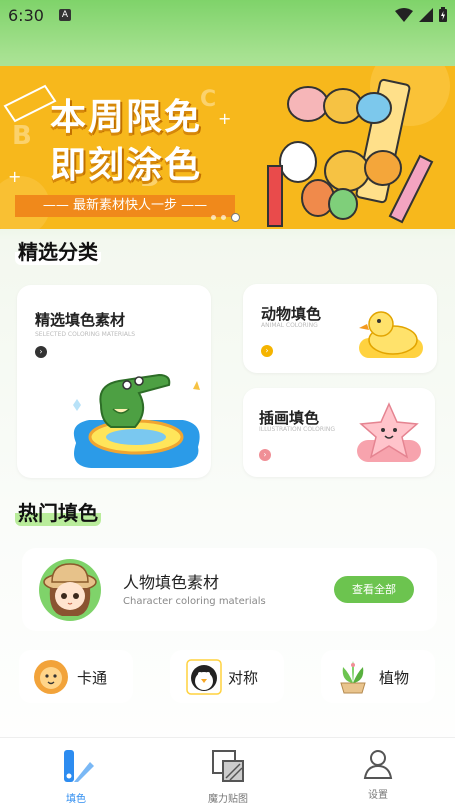 Image resolution: width=455 pixels, height=809 pixels. I want to click on card-subtitle: SELECTED COLORING MATERIALS, so click(85, 334).